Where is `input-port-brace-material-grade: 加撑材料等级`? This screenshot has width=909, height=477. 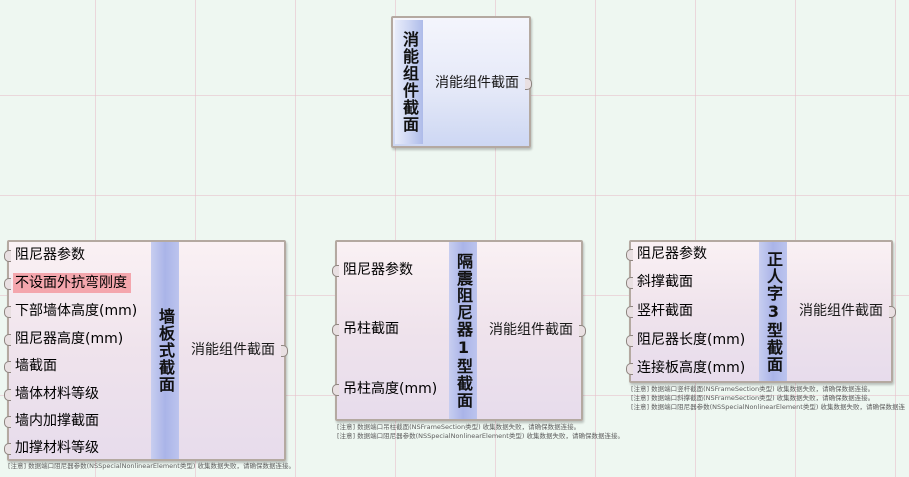 input-port-brace-material-grade: 加撑材料等级 is located at coordinates (51, 448).